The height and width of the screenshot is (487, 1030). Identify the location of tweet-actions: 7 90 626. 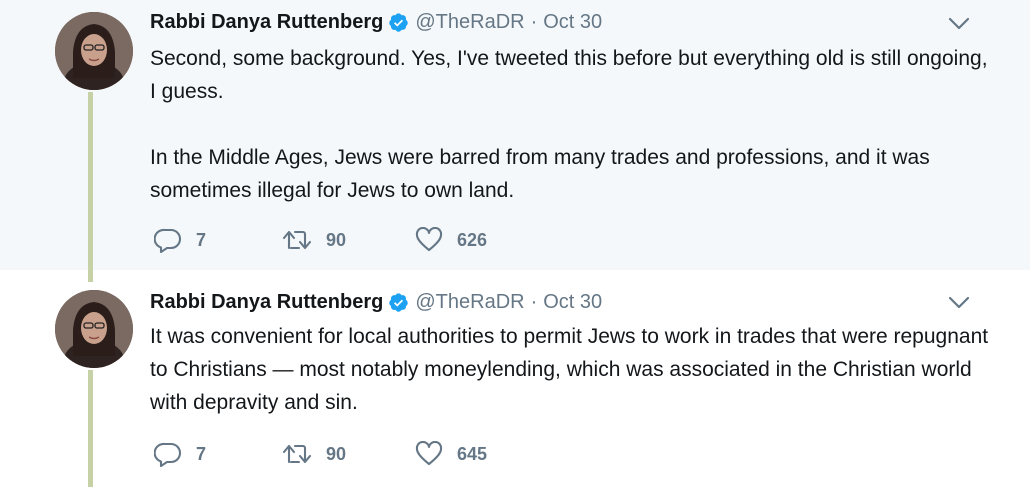
(344, 240).